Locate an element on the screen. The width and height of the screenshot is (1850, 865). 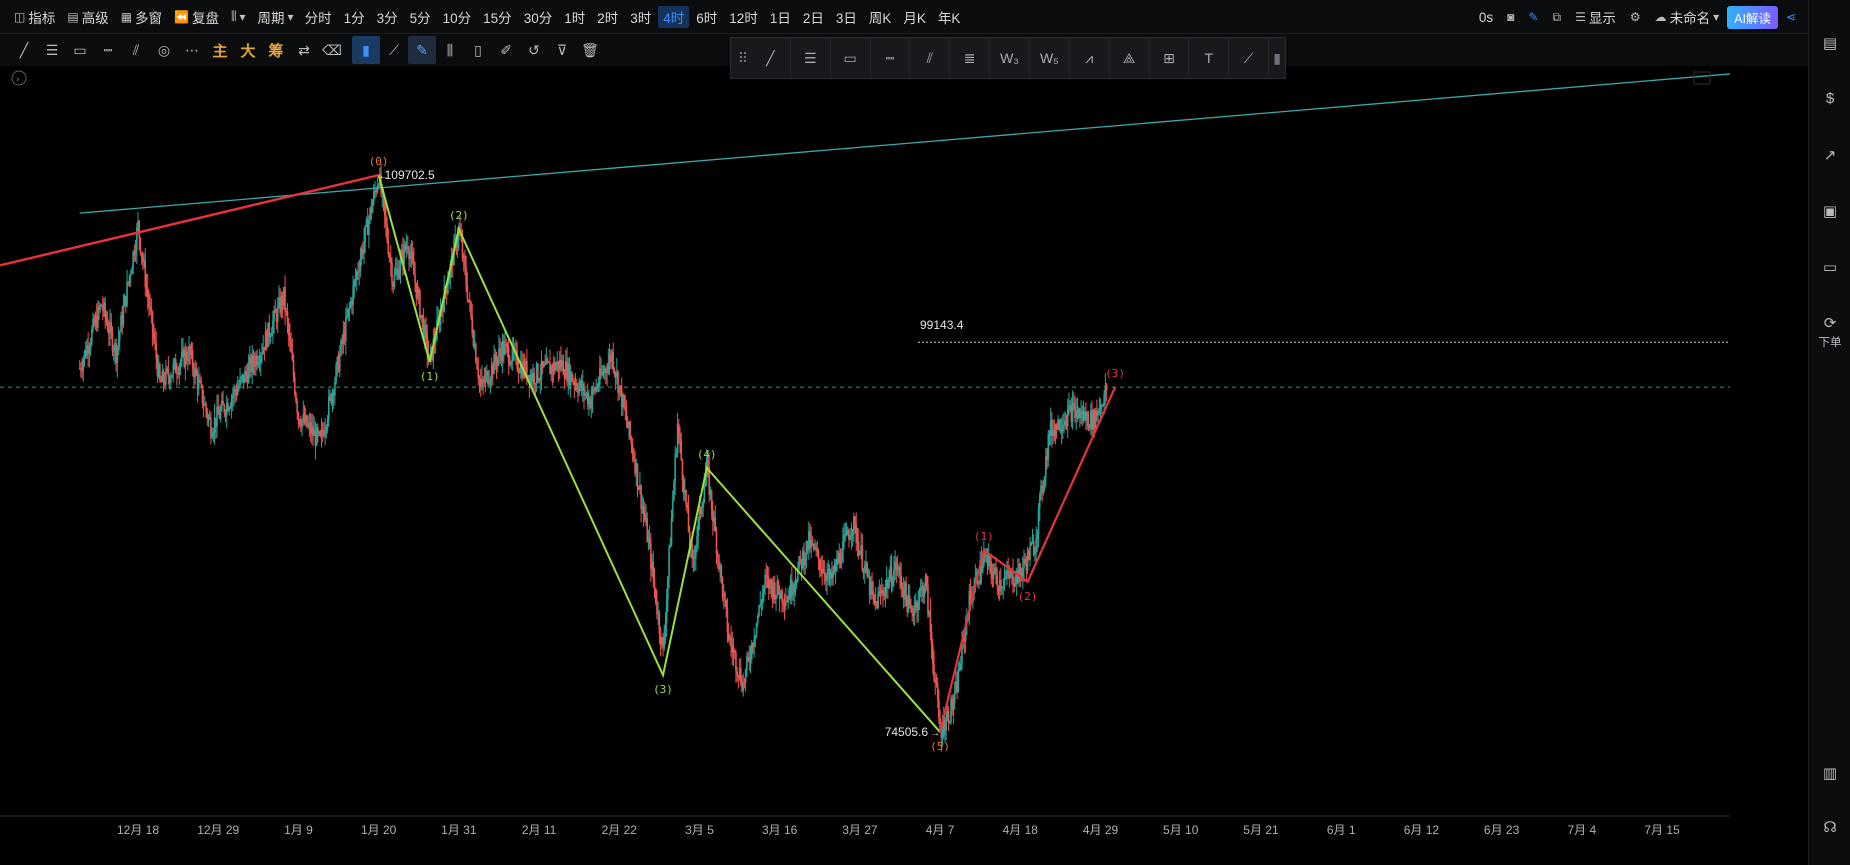
delete-tool: 🗑 is located at coordinates (590, 50).